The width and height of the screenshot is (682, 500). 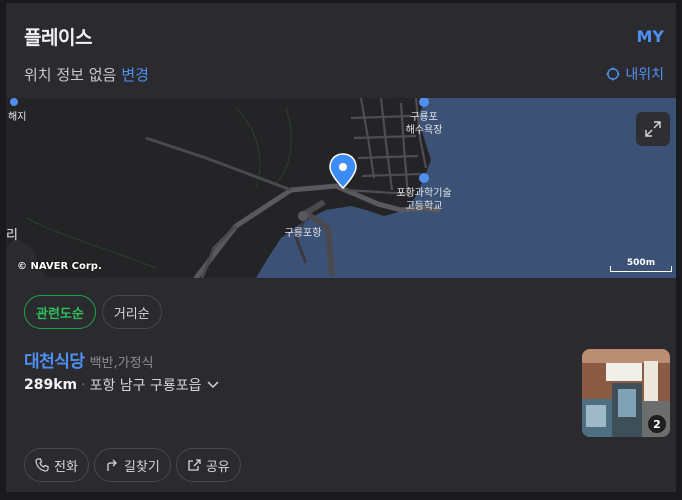 What do you see at coordinates (112, 465) in the screenshot?
I see `directions-icon` at bounding box center [112, 465].